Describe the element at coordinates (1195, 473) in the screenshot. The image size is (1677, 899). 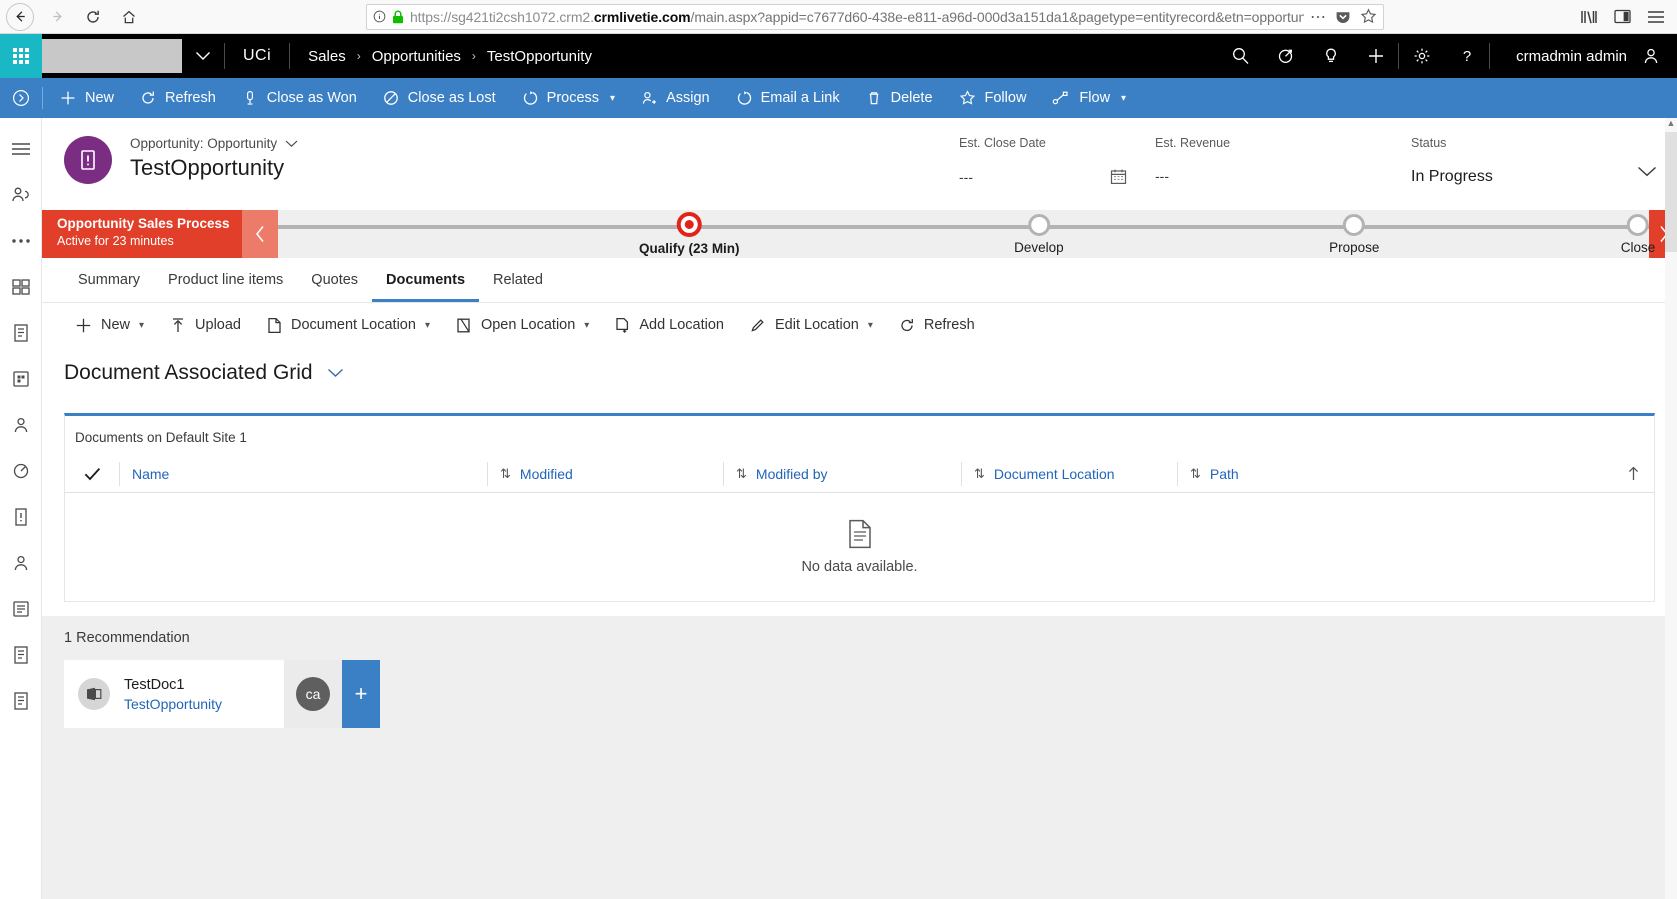
I see `sort-arrows-icon: ⇅` at that location.